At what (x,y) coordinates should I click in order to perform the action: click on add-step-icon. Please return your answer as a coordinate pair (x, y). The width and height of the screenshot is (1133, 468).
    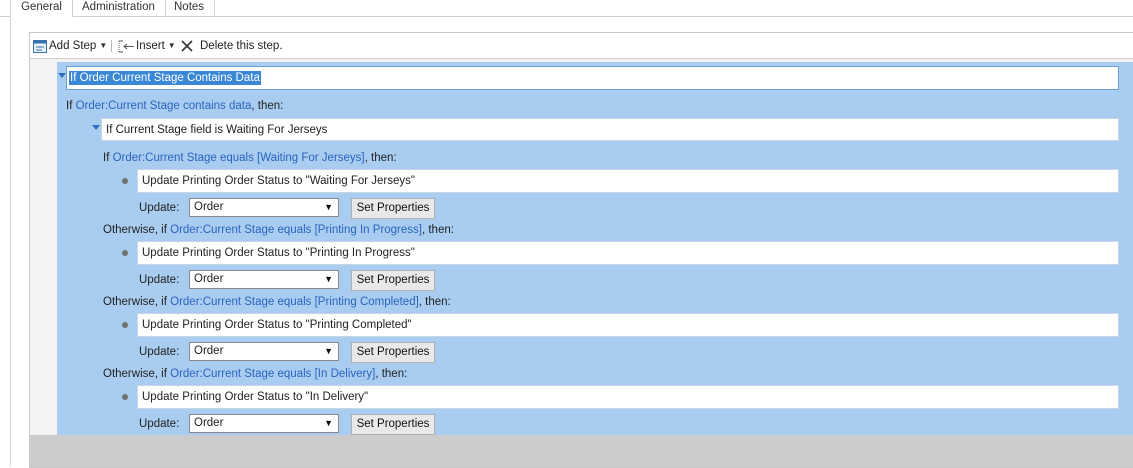
    Looking at the image, I should click on (40, 46).